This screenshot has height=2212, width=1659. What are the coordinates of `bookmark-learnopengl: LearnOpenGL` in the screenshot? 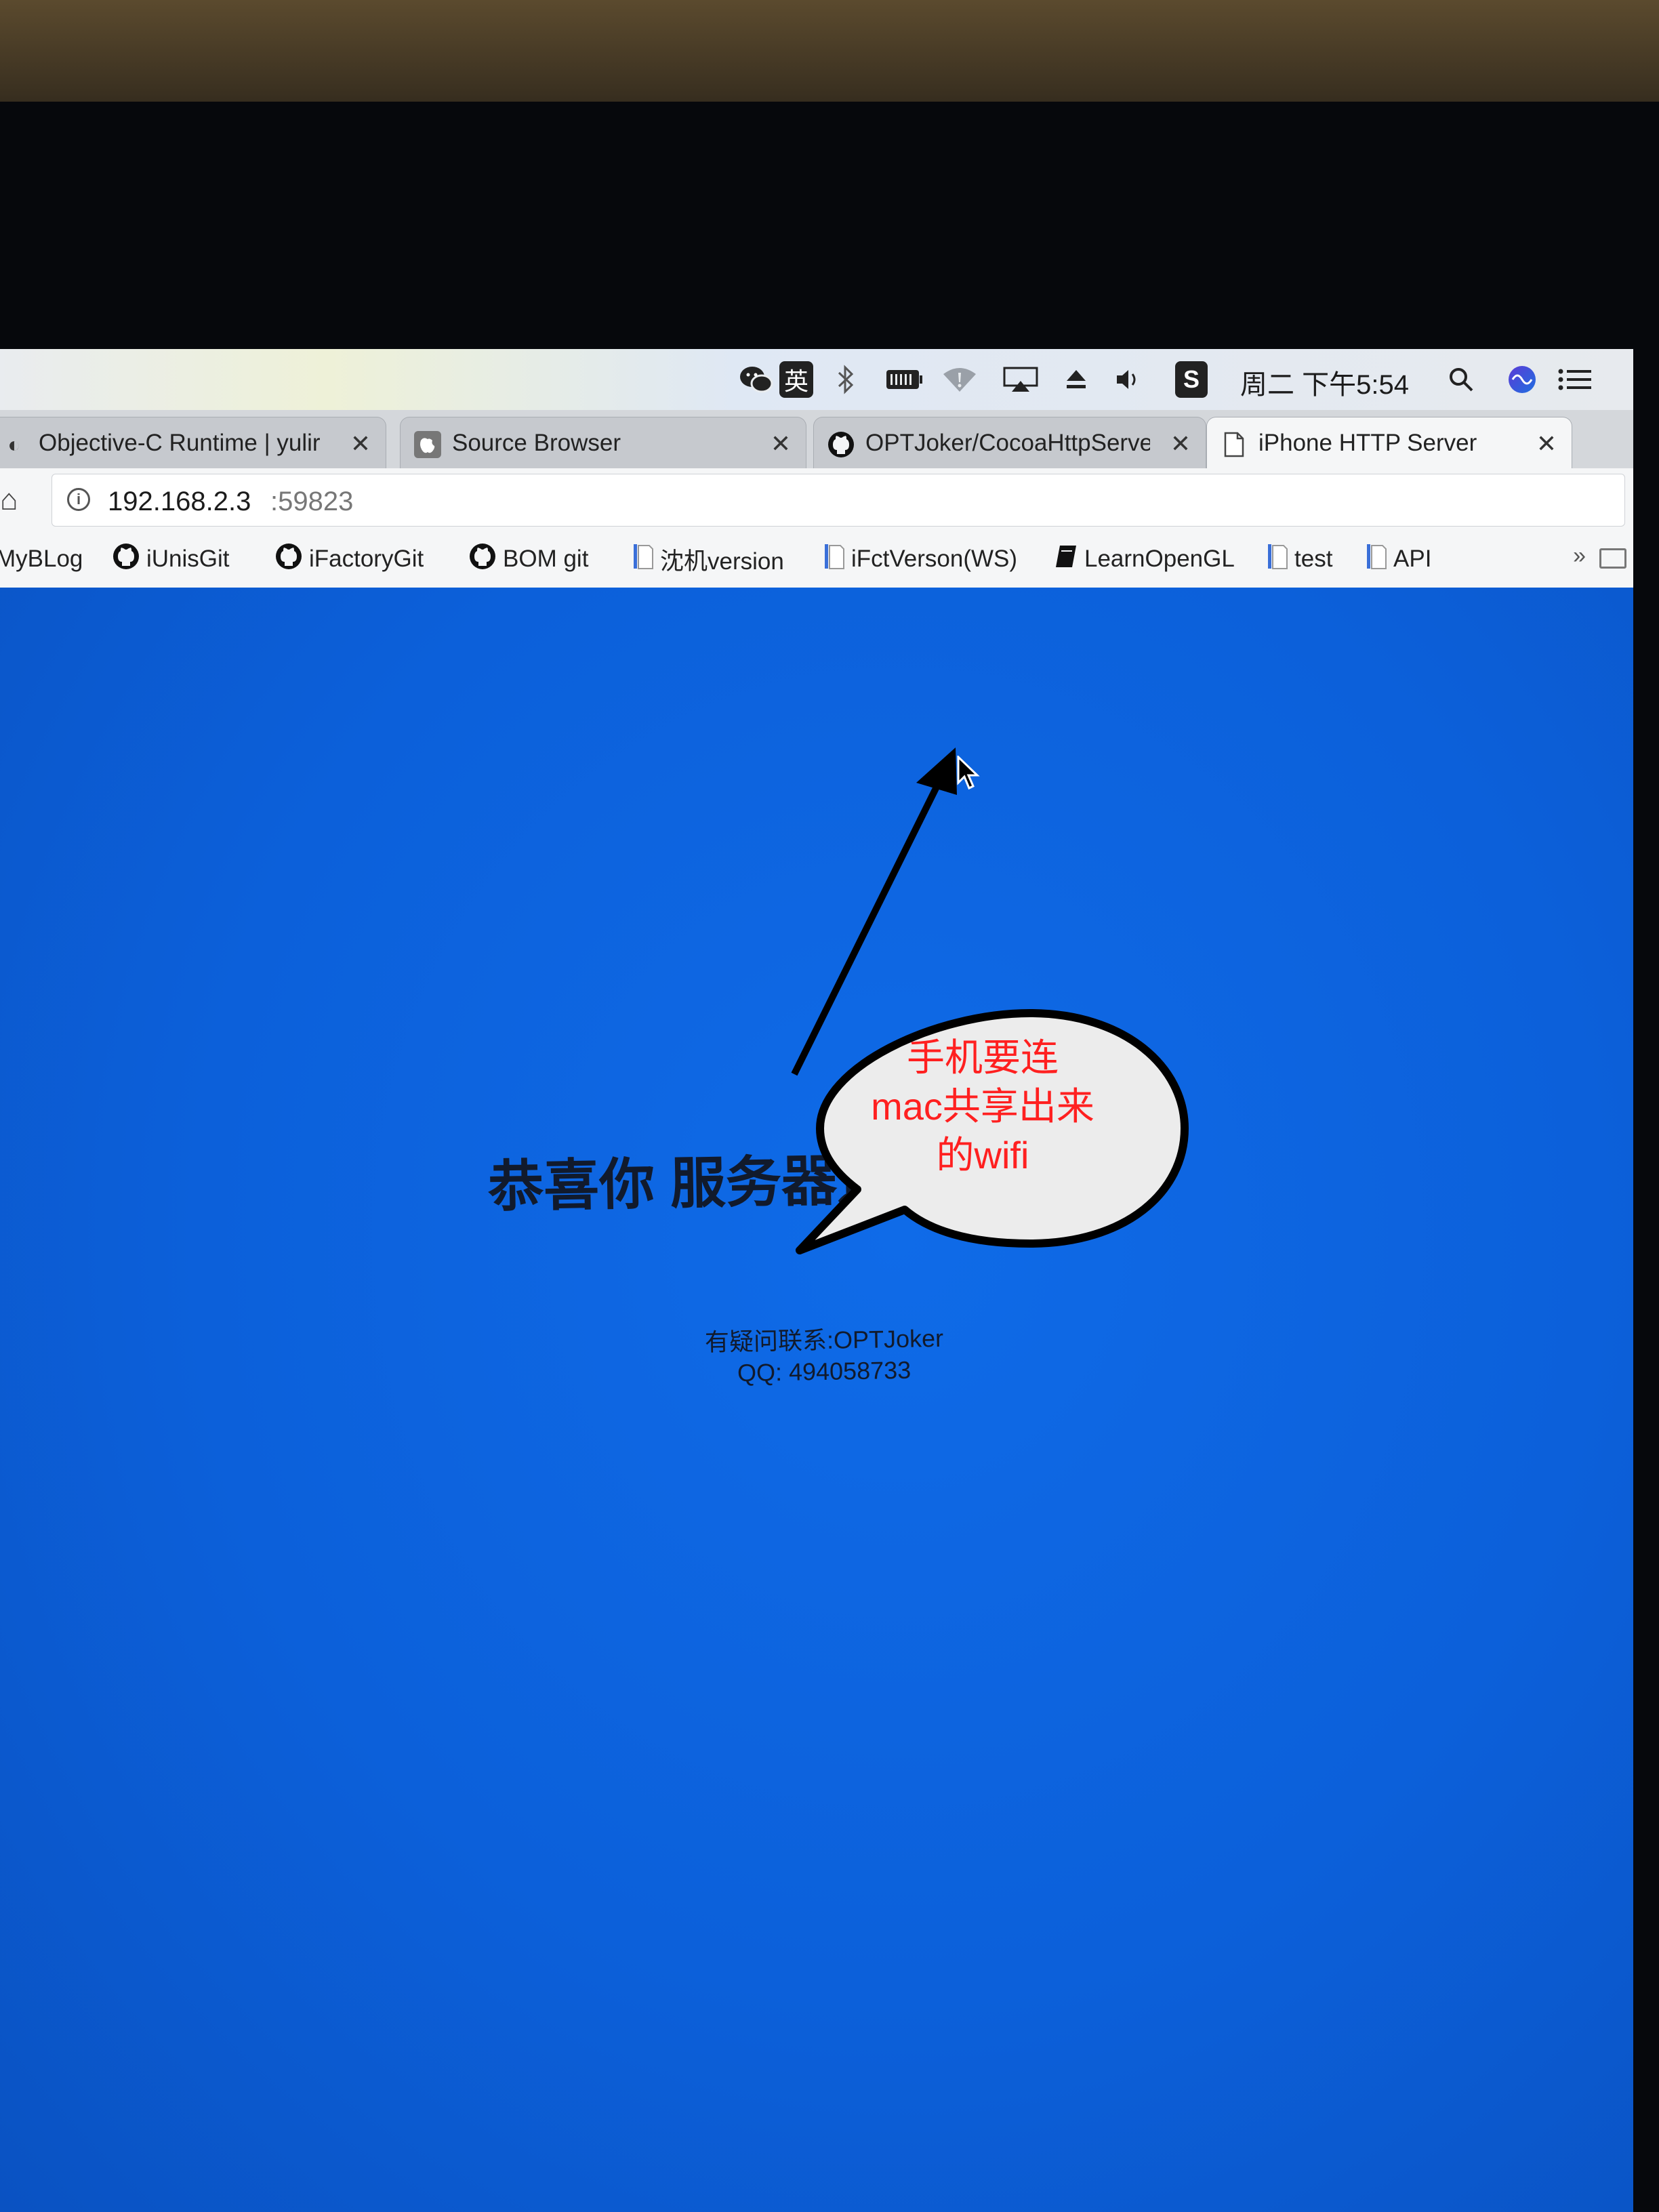 It's located at (1144, 559).